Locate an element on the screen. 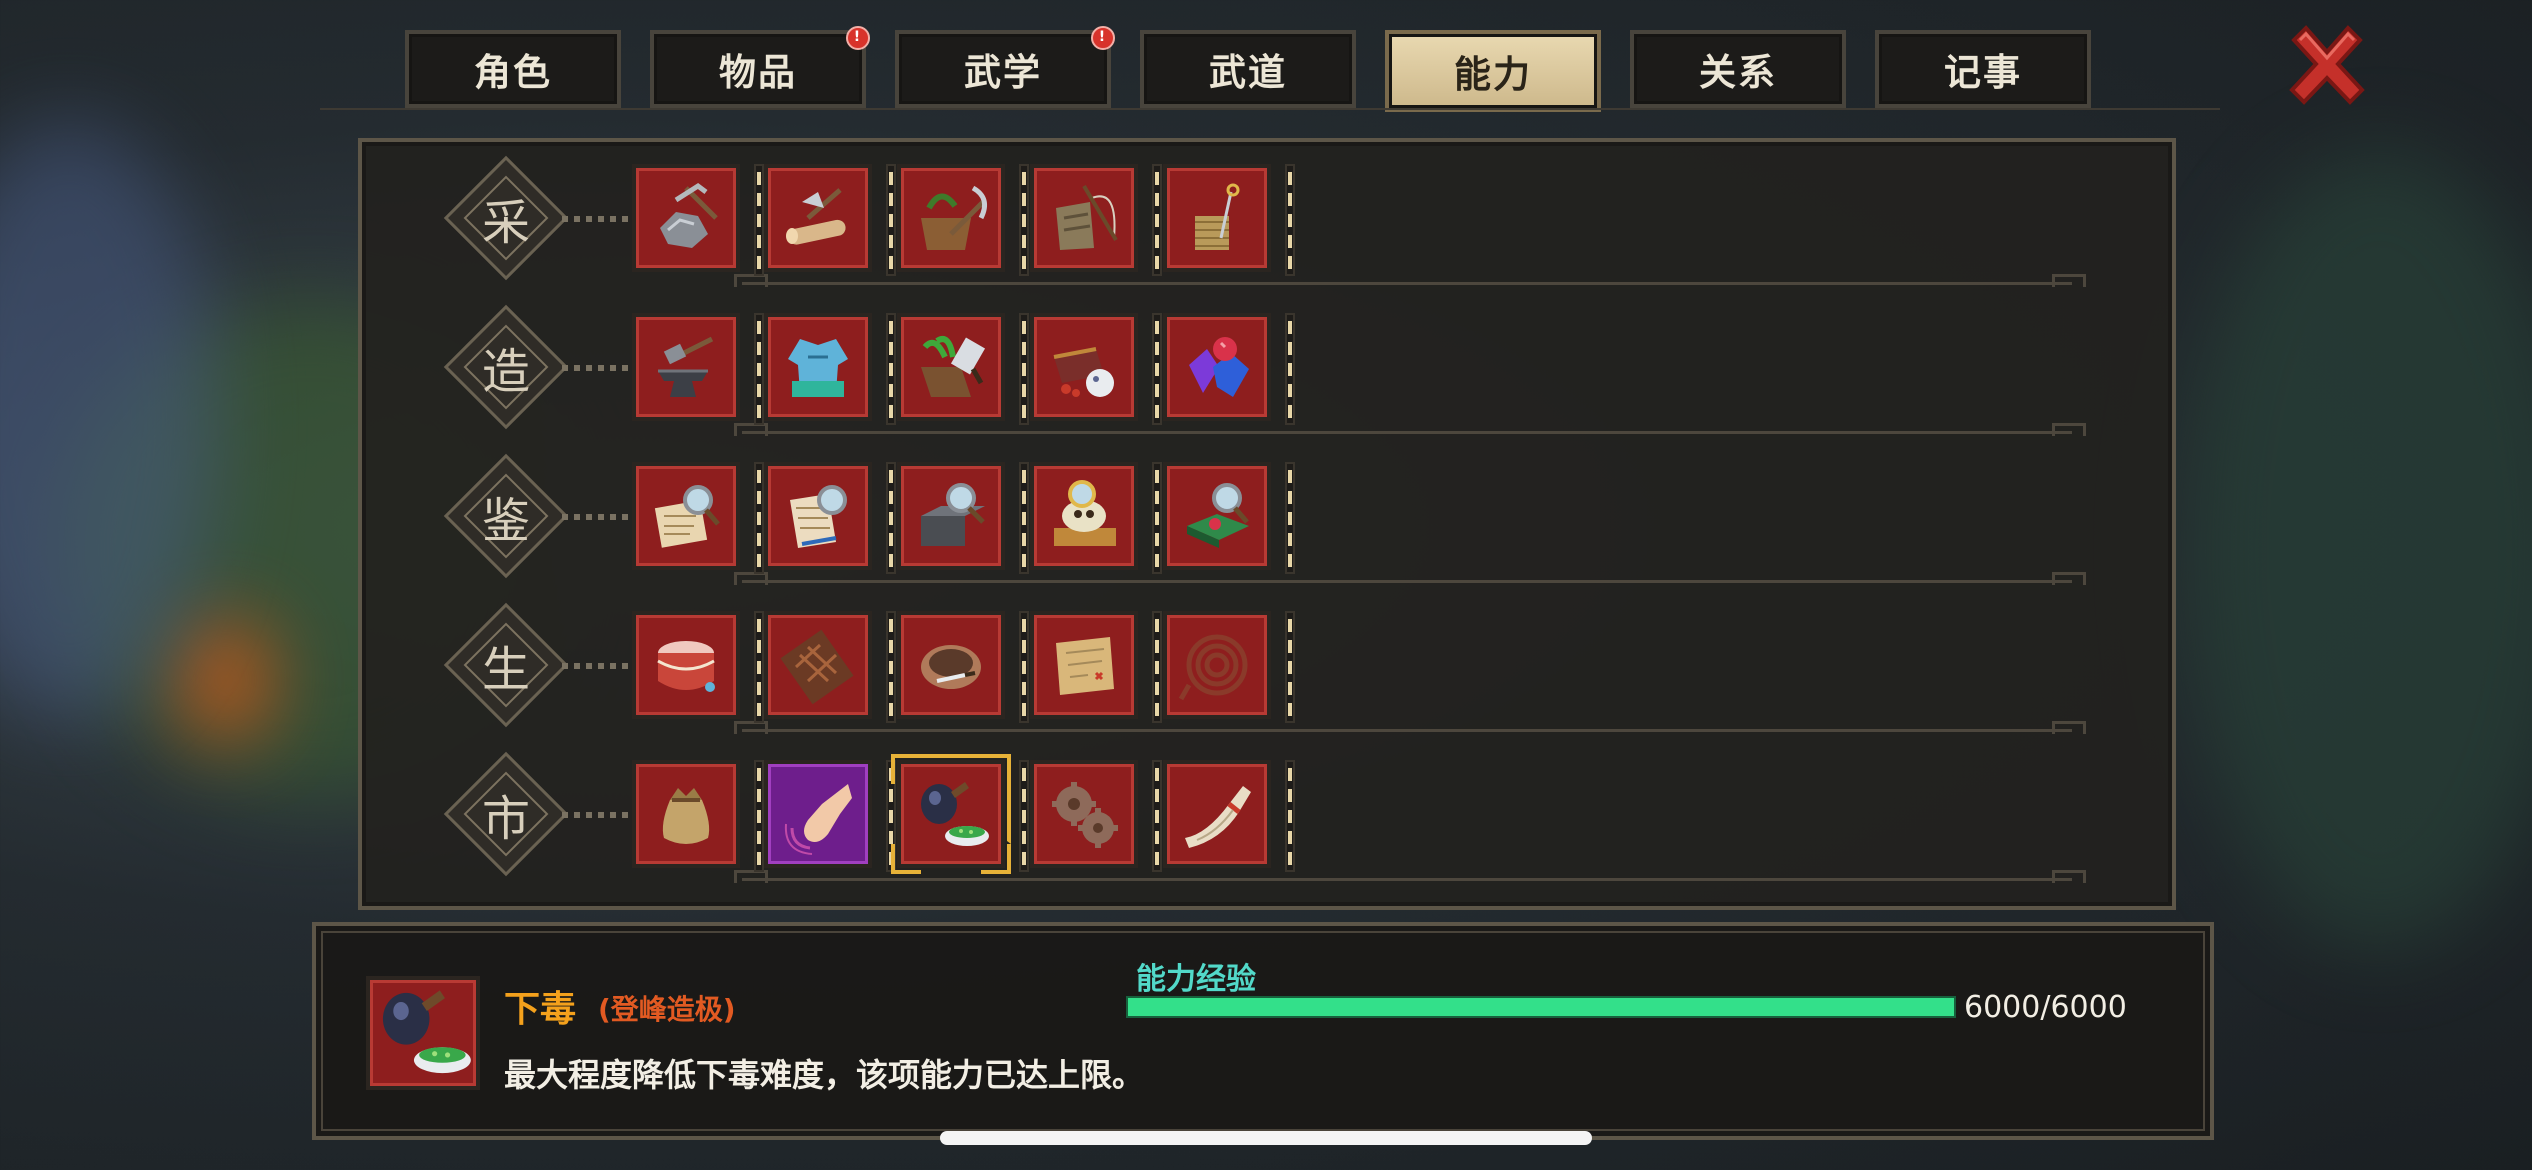 This screenshot has height=1170, width=2532. anvil-hammer-icon is located at coordinates (686, 366).